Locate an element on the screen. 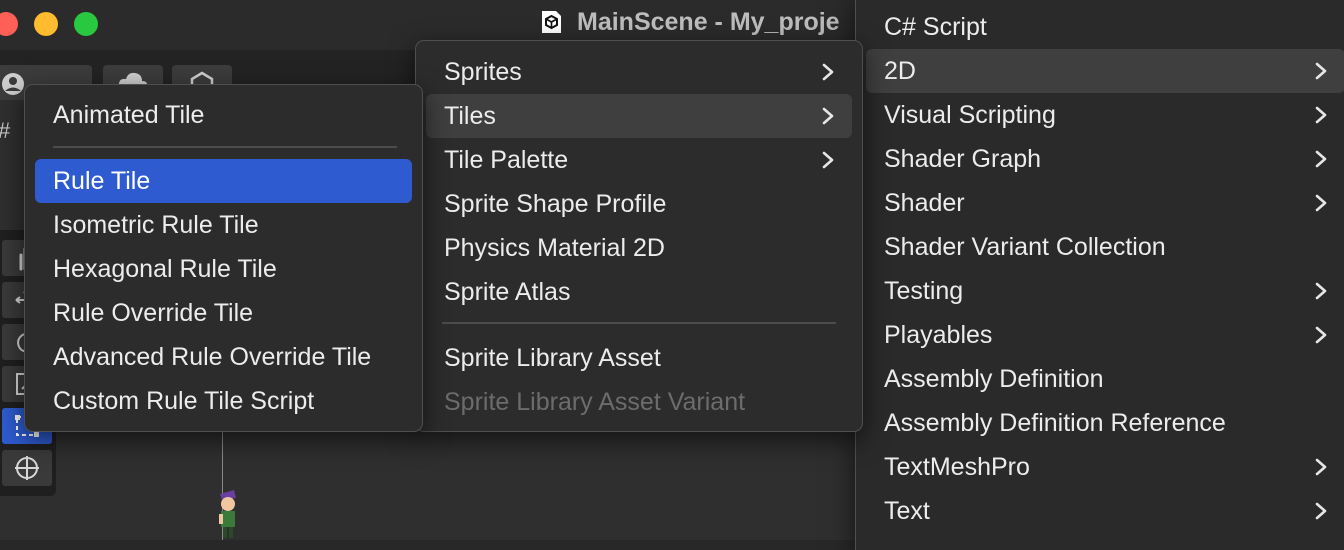 This screenshot has height=550, width=1344. menu-item-assembly-definition: Assembly Definition is located at coordinates (1105, 379).